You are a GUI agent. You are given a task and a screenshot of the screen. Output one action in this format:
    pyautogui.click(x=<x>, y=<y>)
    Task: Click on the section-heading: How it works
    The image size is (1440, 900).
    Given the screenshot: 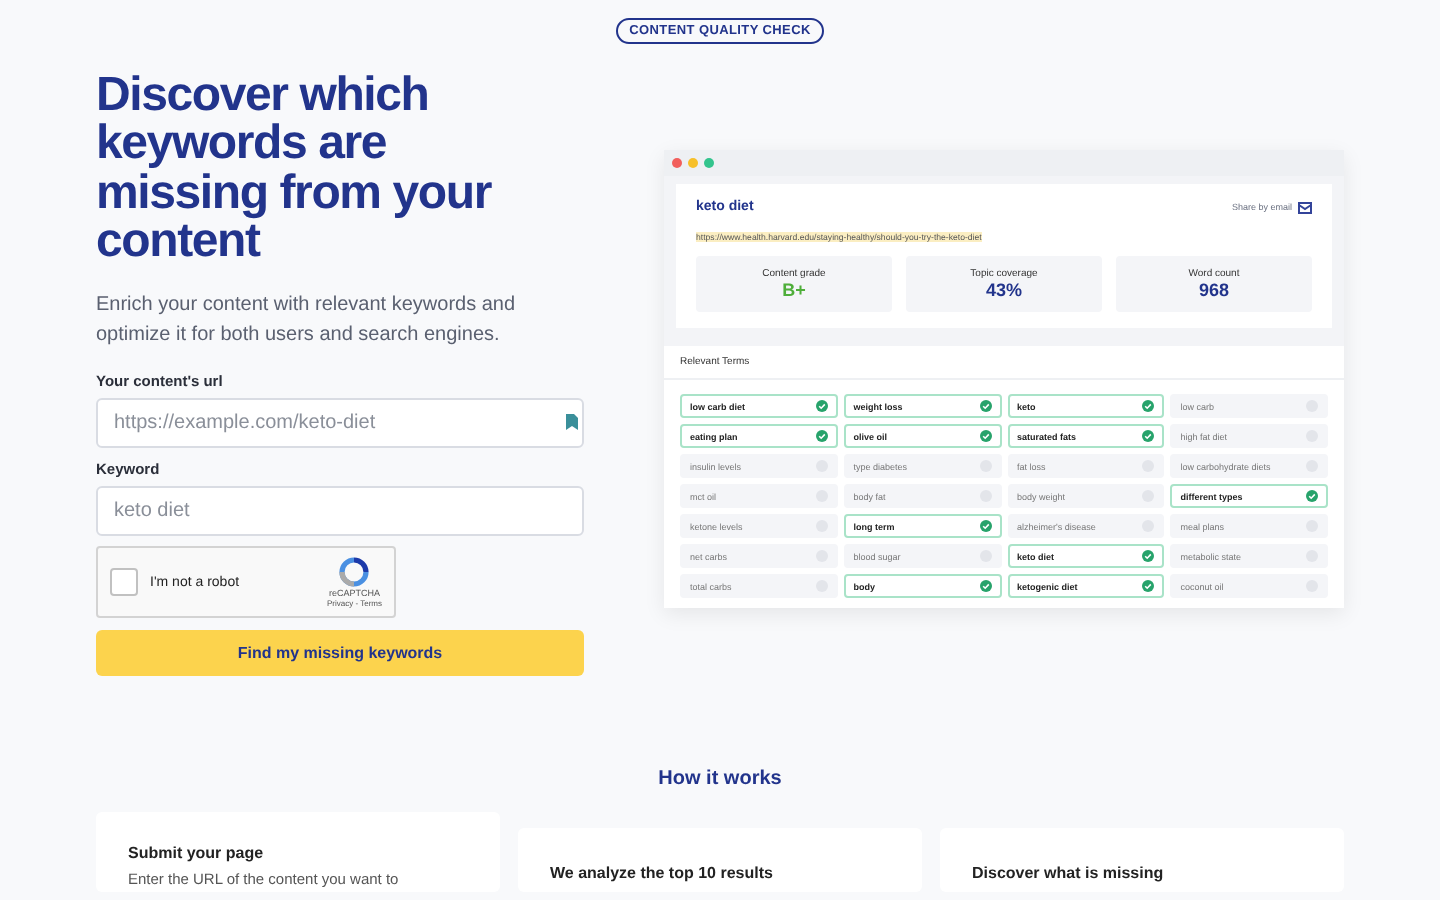 What is the action you would take?
    pyautogui.click(x=720, y=779)
    